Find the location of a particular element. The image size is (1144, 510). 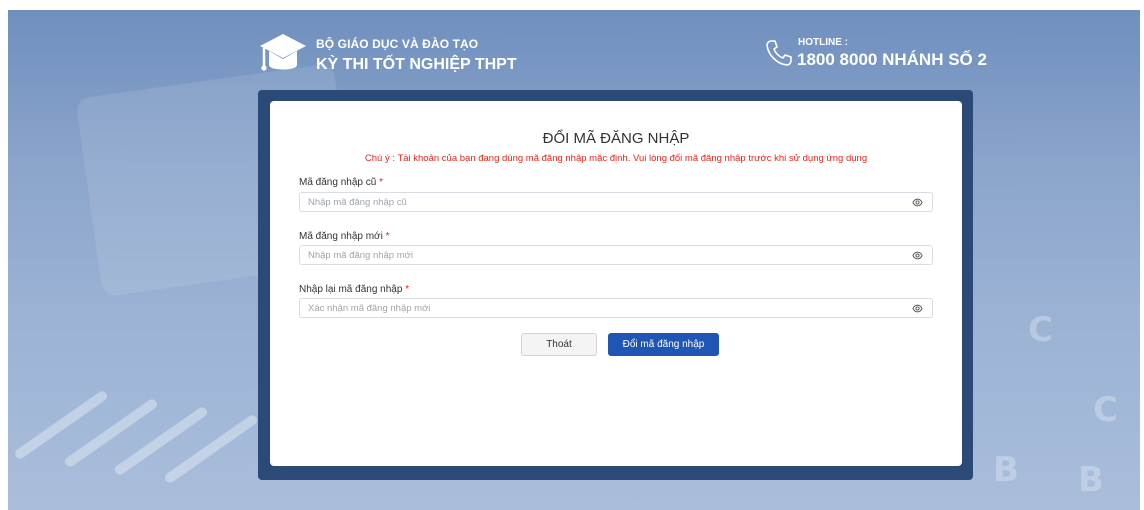

confirm-password-label: Nhập lại mã đăng nhập * is located at coordinates (354, 289).